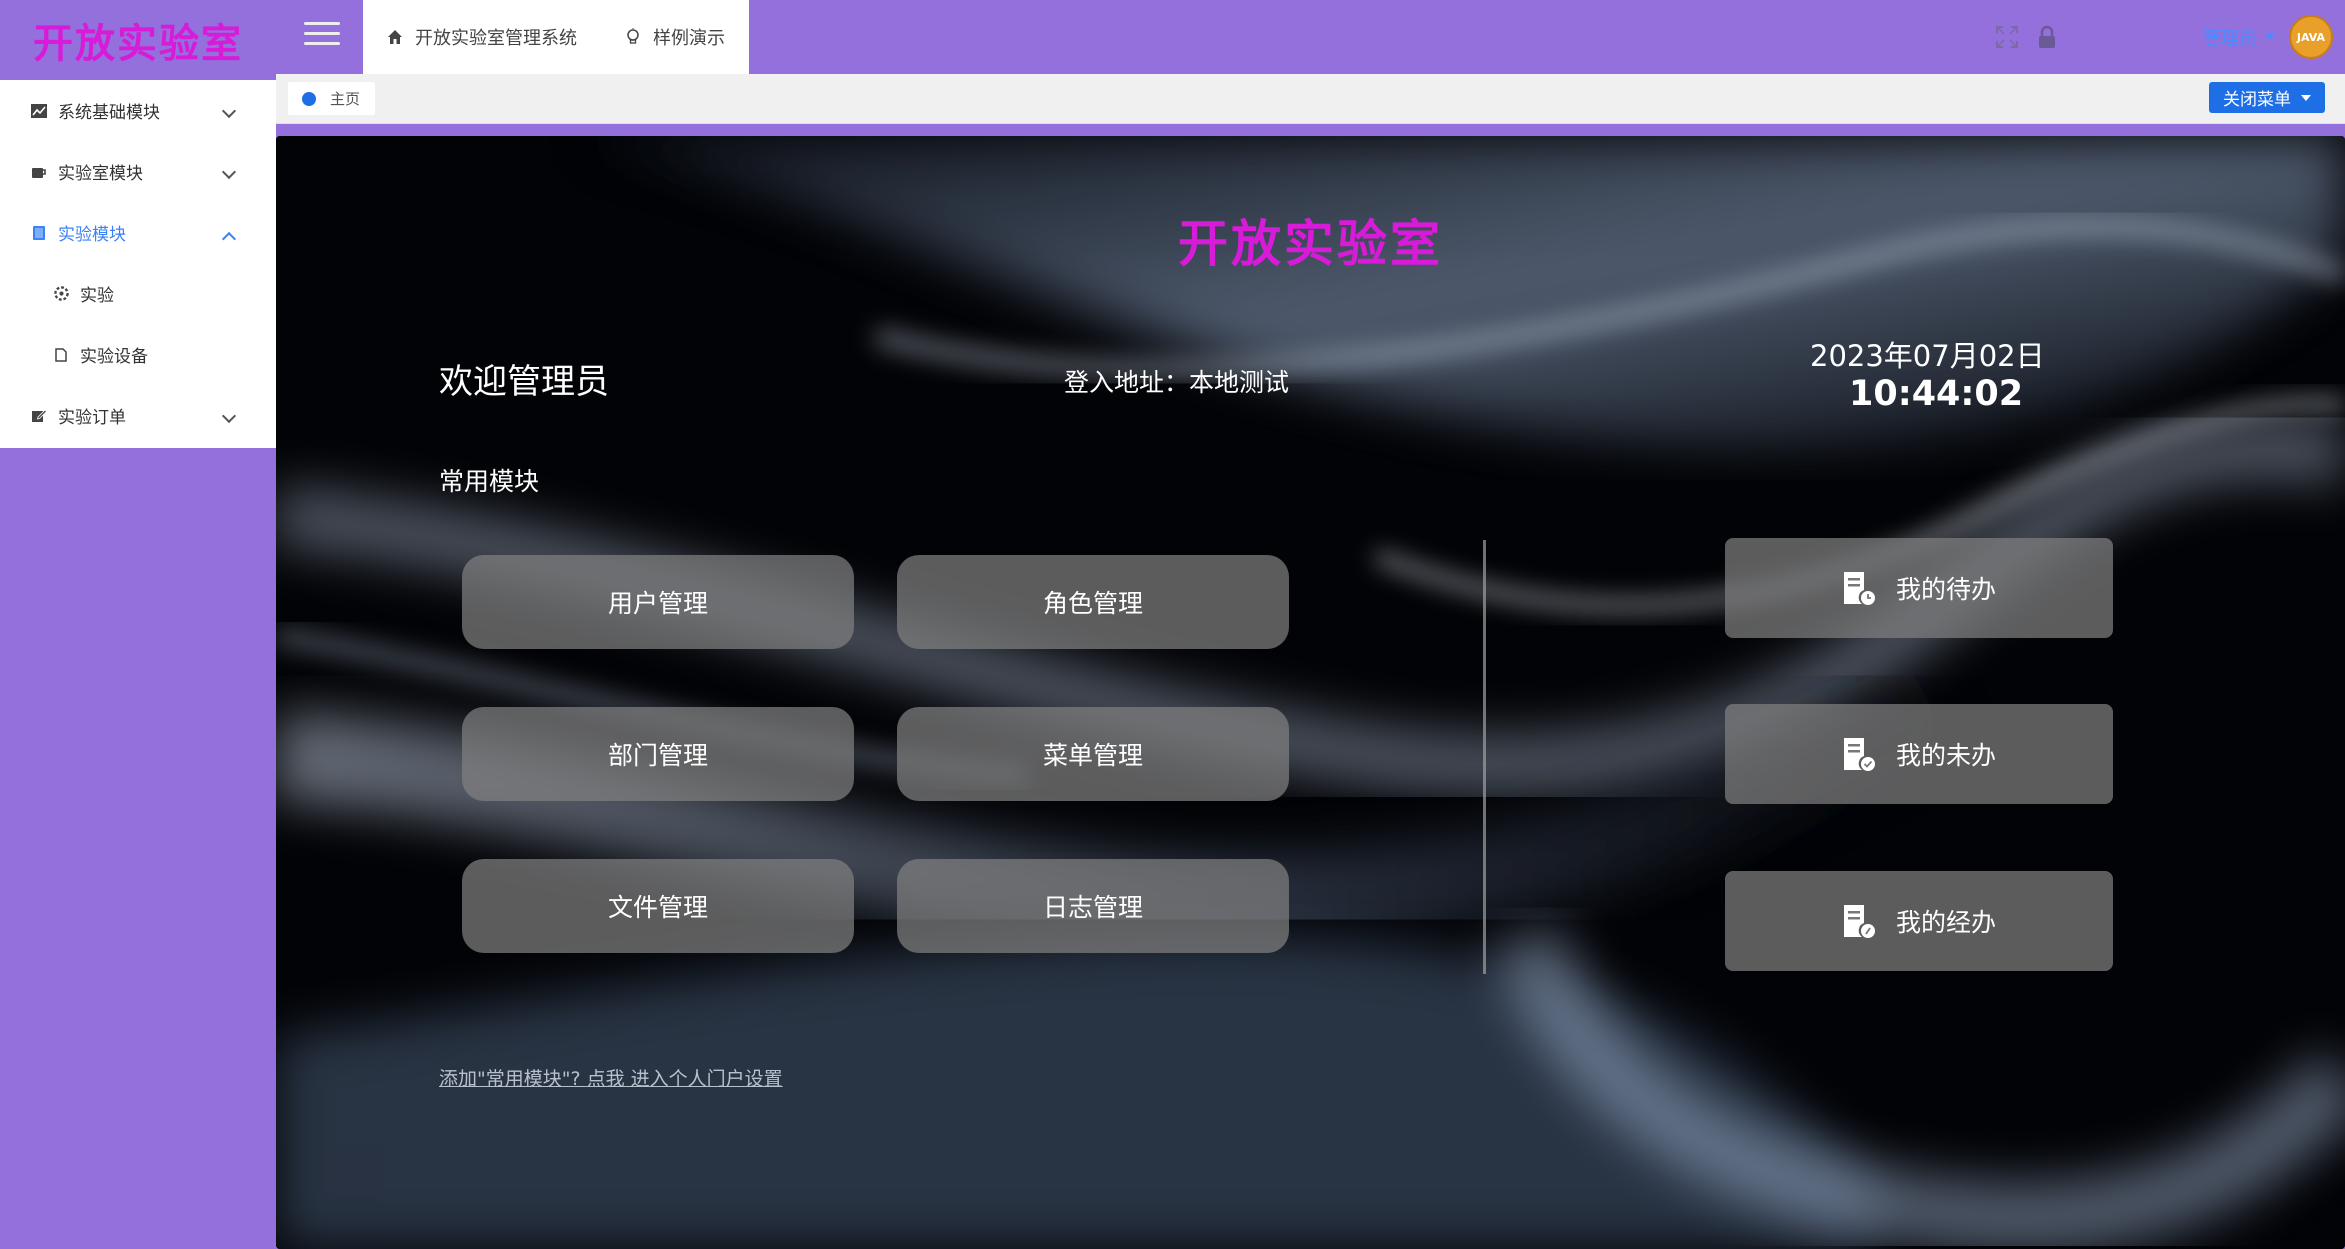  I want to click on header-tab-label: 开放实验室管理系统, so click(496, 38).